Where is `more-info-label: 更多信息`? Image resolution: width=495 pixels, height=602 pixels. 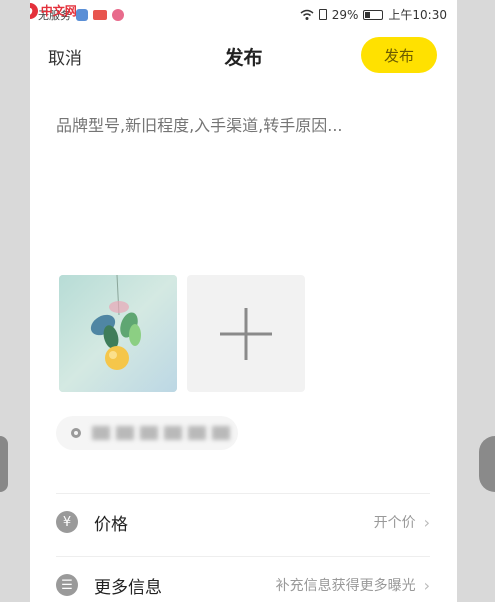 more-info-label: 更多信息 is located at coordinates (128, 587).